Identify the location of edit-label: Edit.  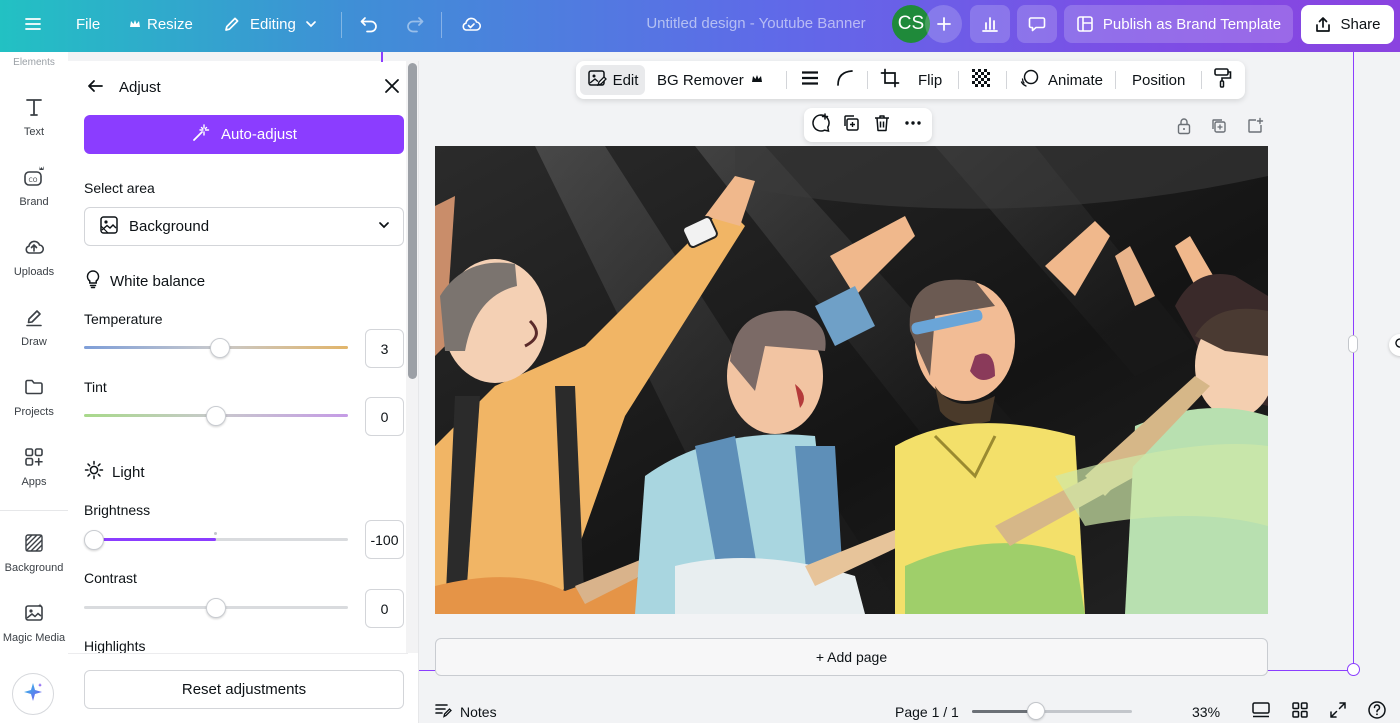
(625, 80).